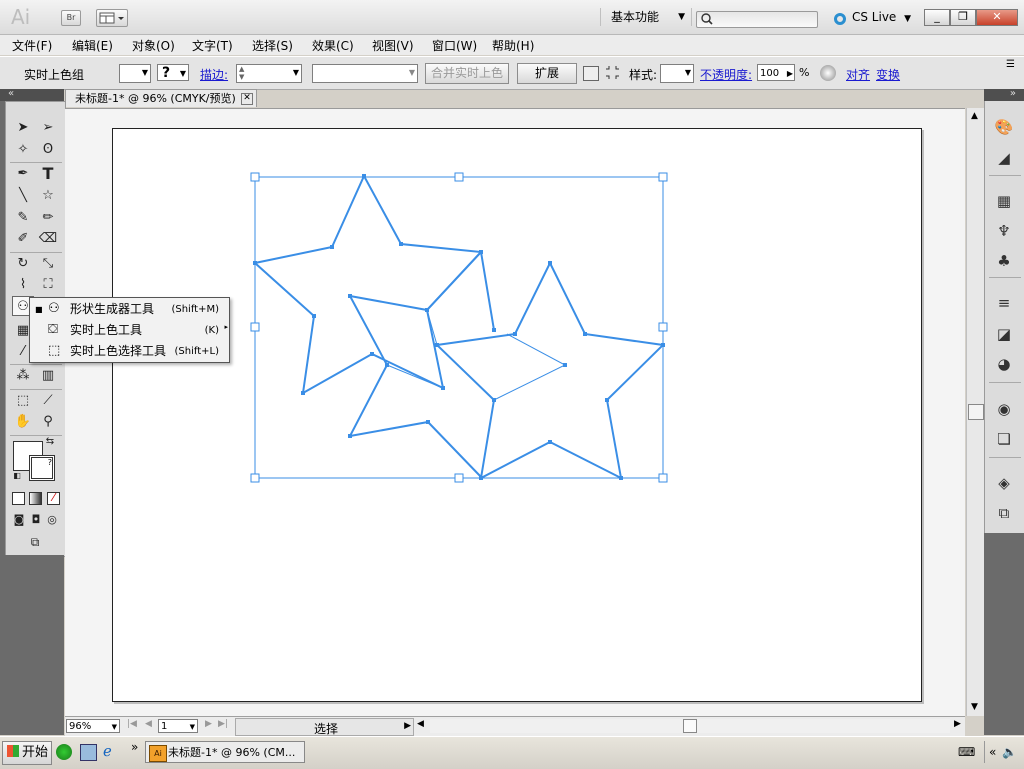 The height and width of the screenshot is (769, 1024). I want to click on right-dock-empty, so click(1004, 634).